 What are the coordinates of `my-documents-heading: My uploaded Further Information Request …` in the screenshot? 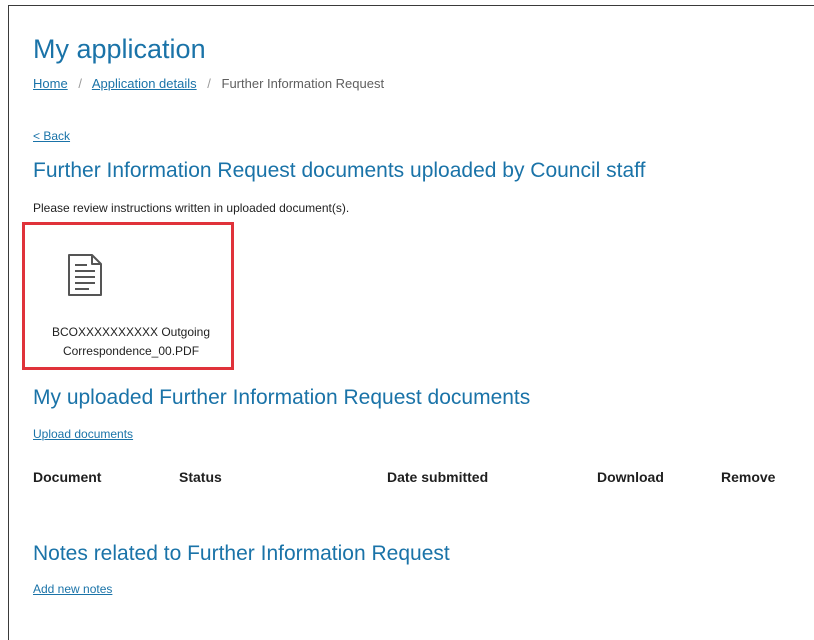 It's located at (282, 397).